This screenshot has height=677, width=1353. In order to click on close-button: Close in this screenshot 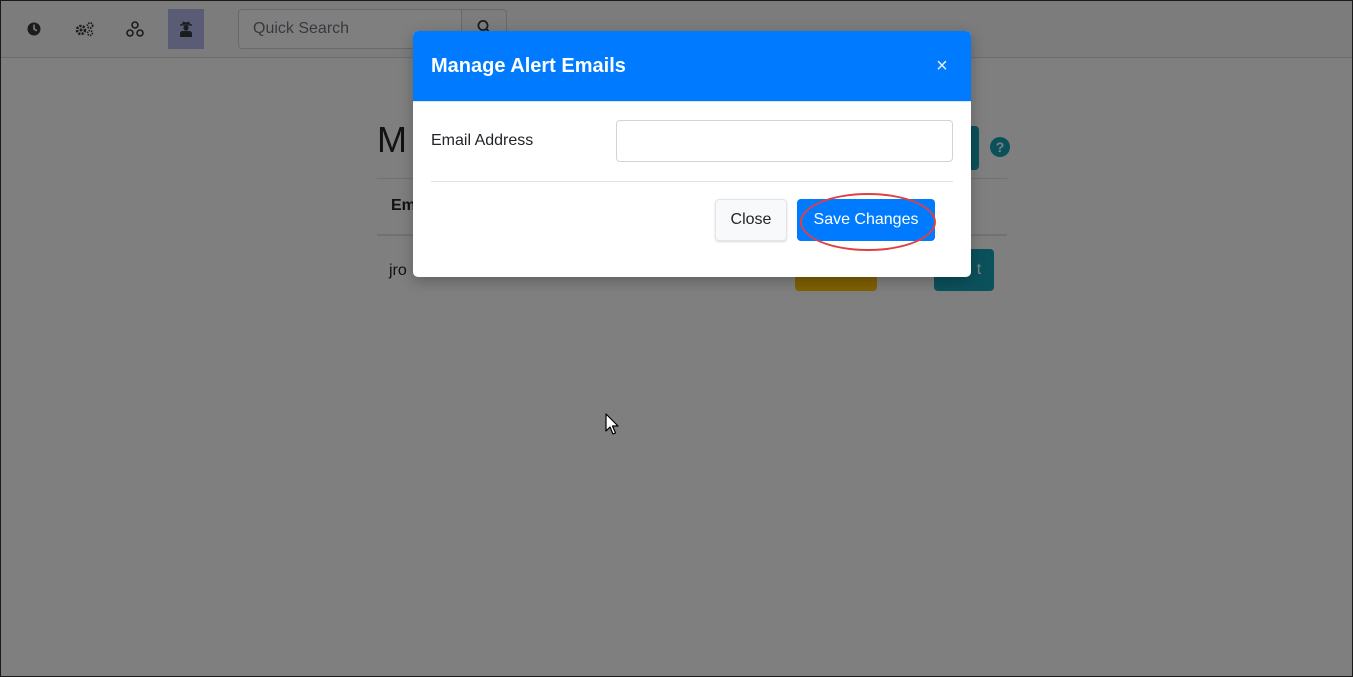, I will do `click(751, 220)`.